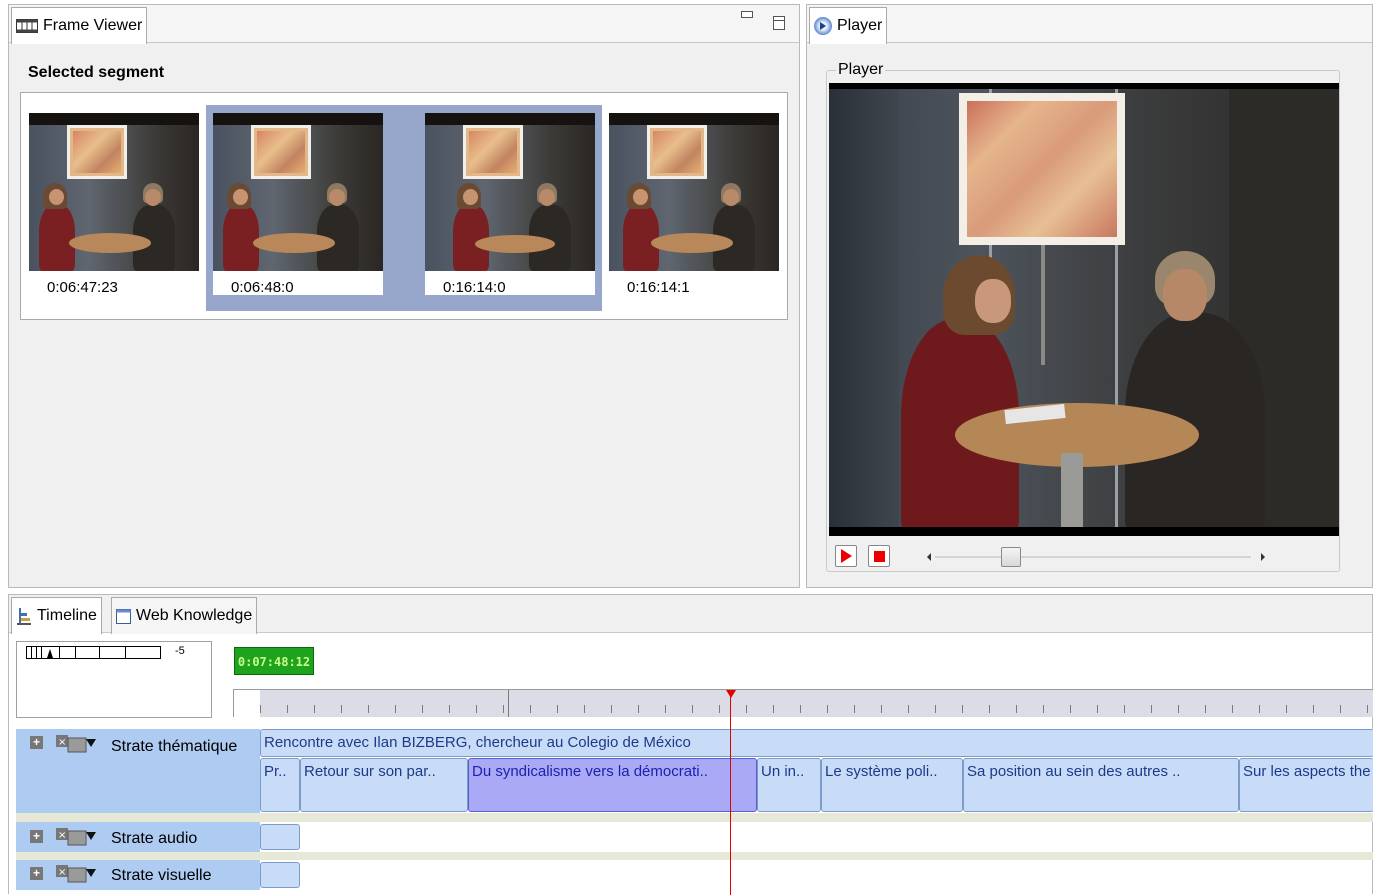 This screenshot has width=1373, height=895. Describe the element at coordinates (861, 70) in the screenshot. I see `player-group-label: Player` at that location.